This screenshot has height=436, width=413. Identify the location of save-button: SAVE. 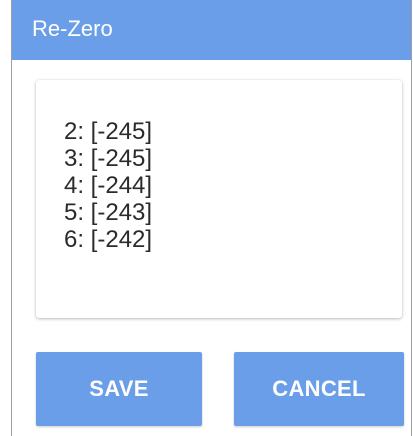
(119, 389).